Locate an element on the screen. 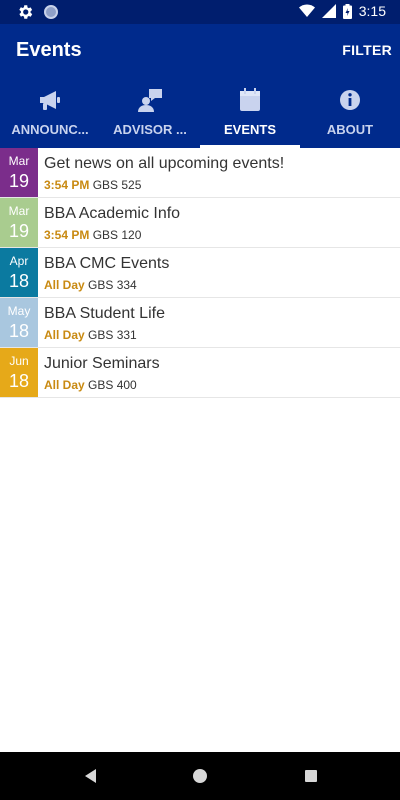  status-bar: 3:15 is located at coordinates (200, 12).